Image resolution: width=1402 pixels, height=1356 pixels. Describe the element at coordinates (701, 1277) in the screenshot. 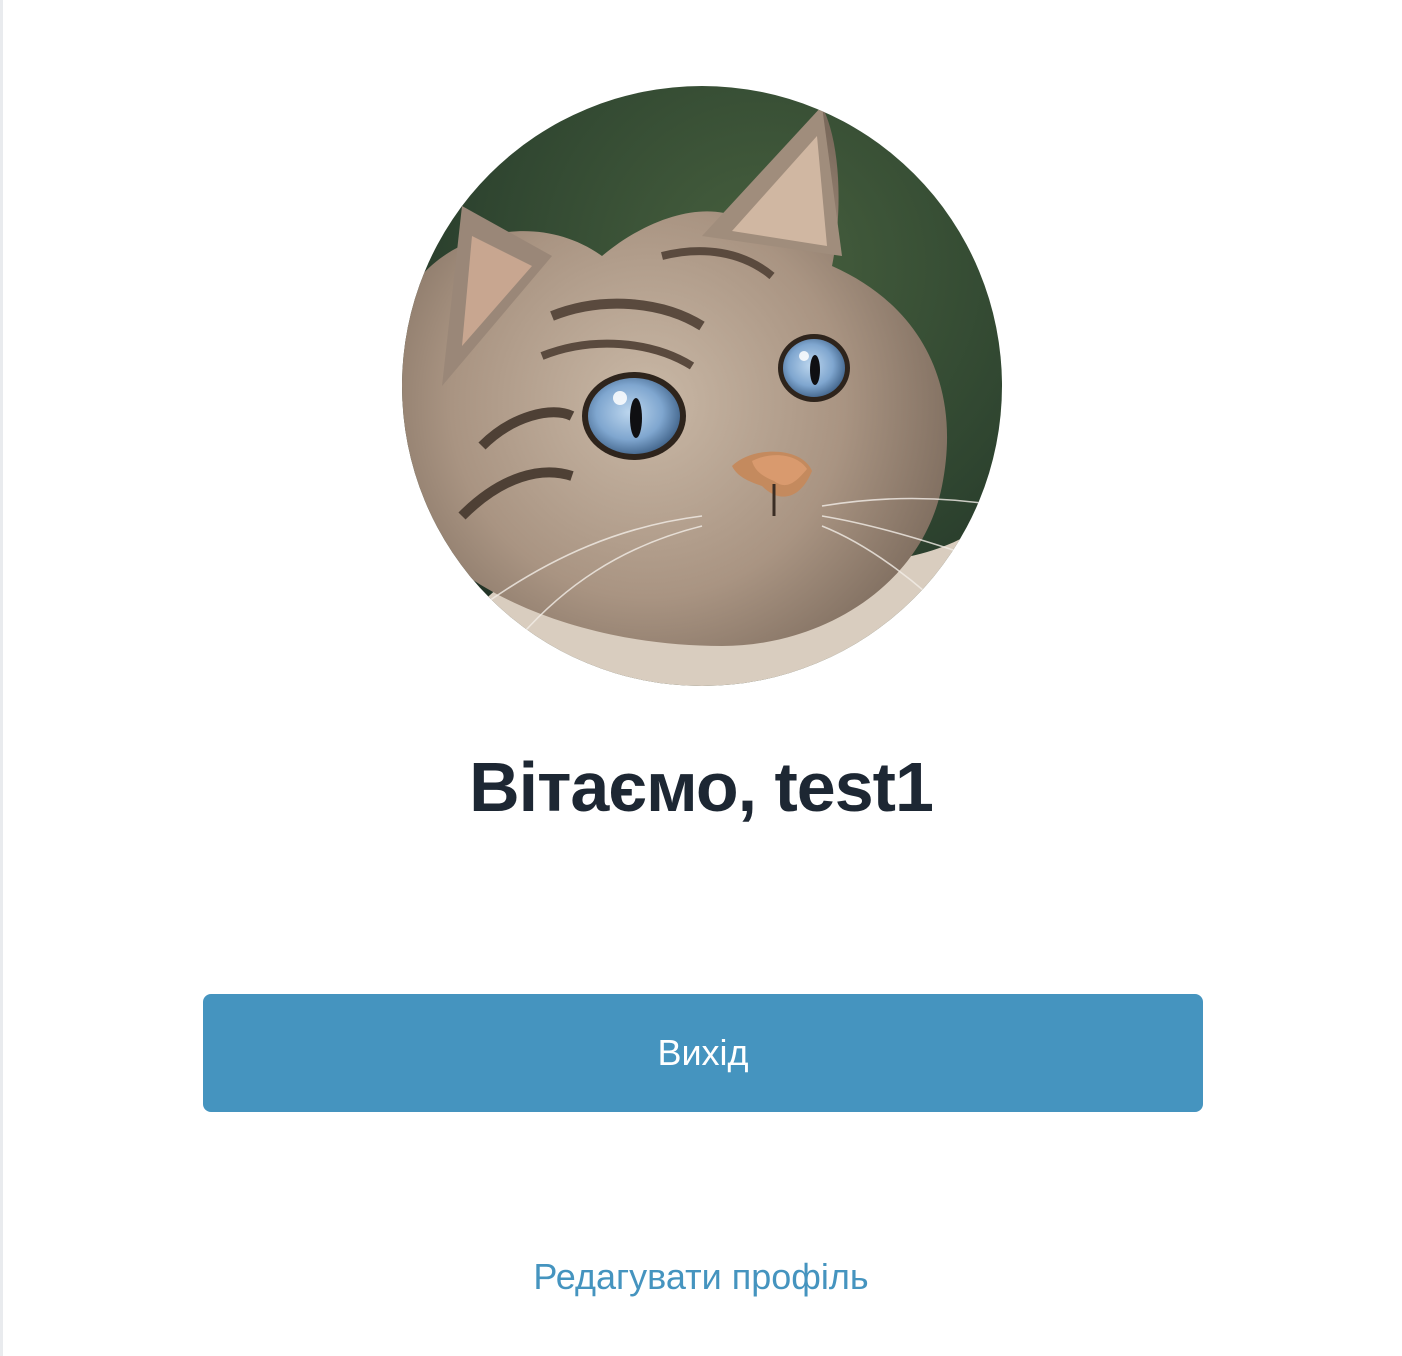

I see `edit-profile-link: Редагувати профіль` at that location.